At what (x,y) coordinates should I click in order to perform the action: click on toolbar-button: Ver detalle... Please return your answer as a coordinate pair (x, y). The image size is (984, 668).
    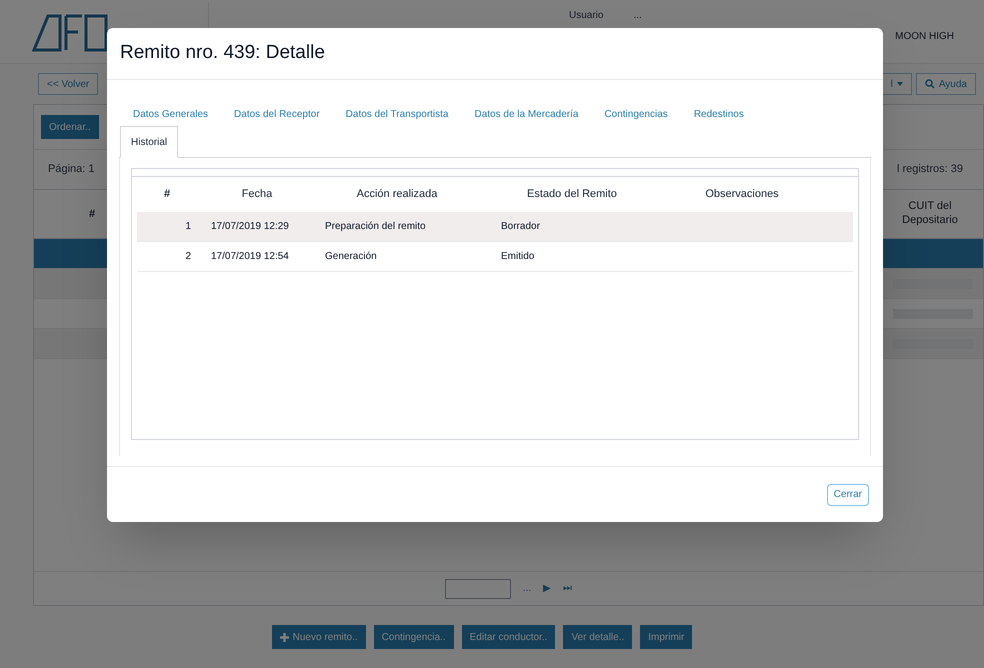
    Looking at the image, I should click on (597, 637).